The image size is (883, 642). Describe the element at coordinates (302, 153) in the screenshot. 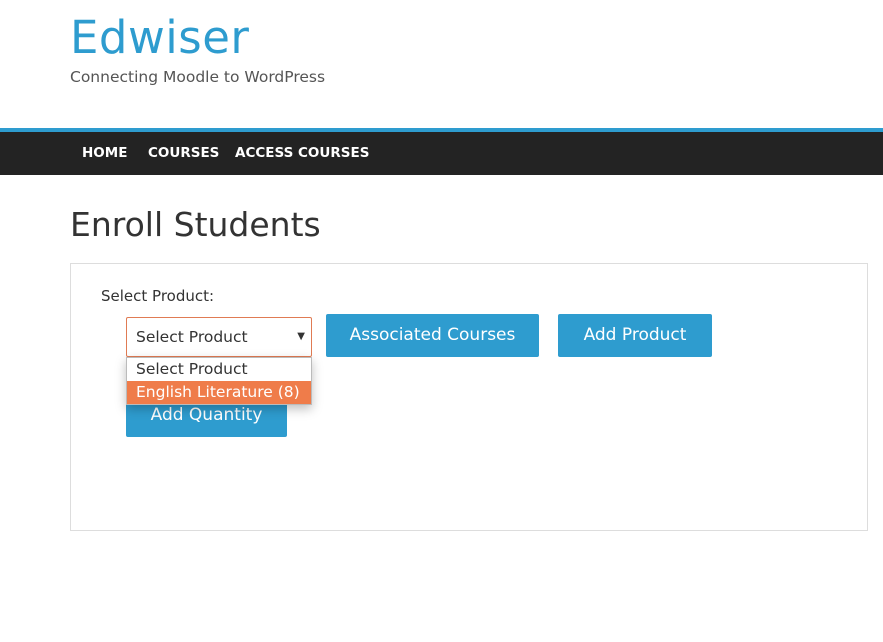

I see `nav-item-access-courses: ACCESS COURSES` at that location.